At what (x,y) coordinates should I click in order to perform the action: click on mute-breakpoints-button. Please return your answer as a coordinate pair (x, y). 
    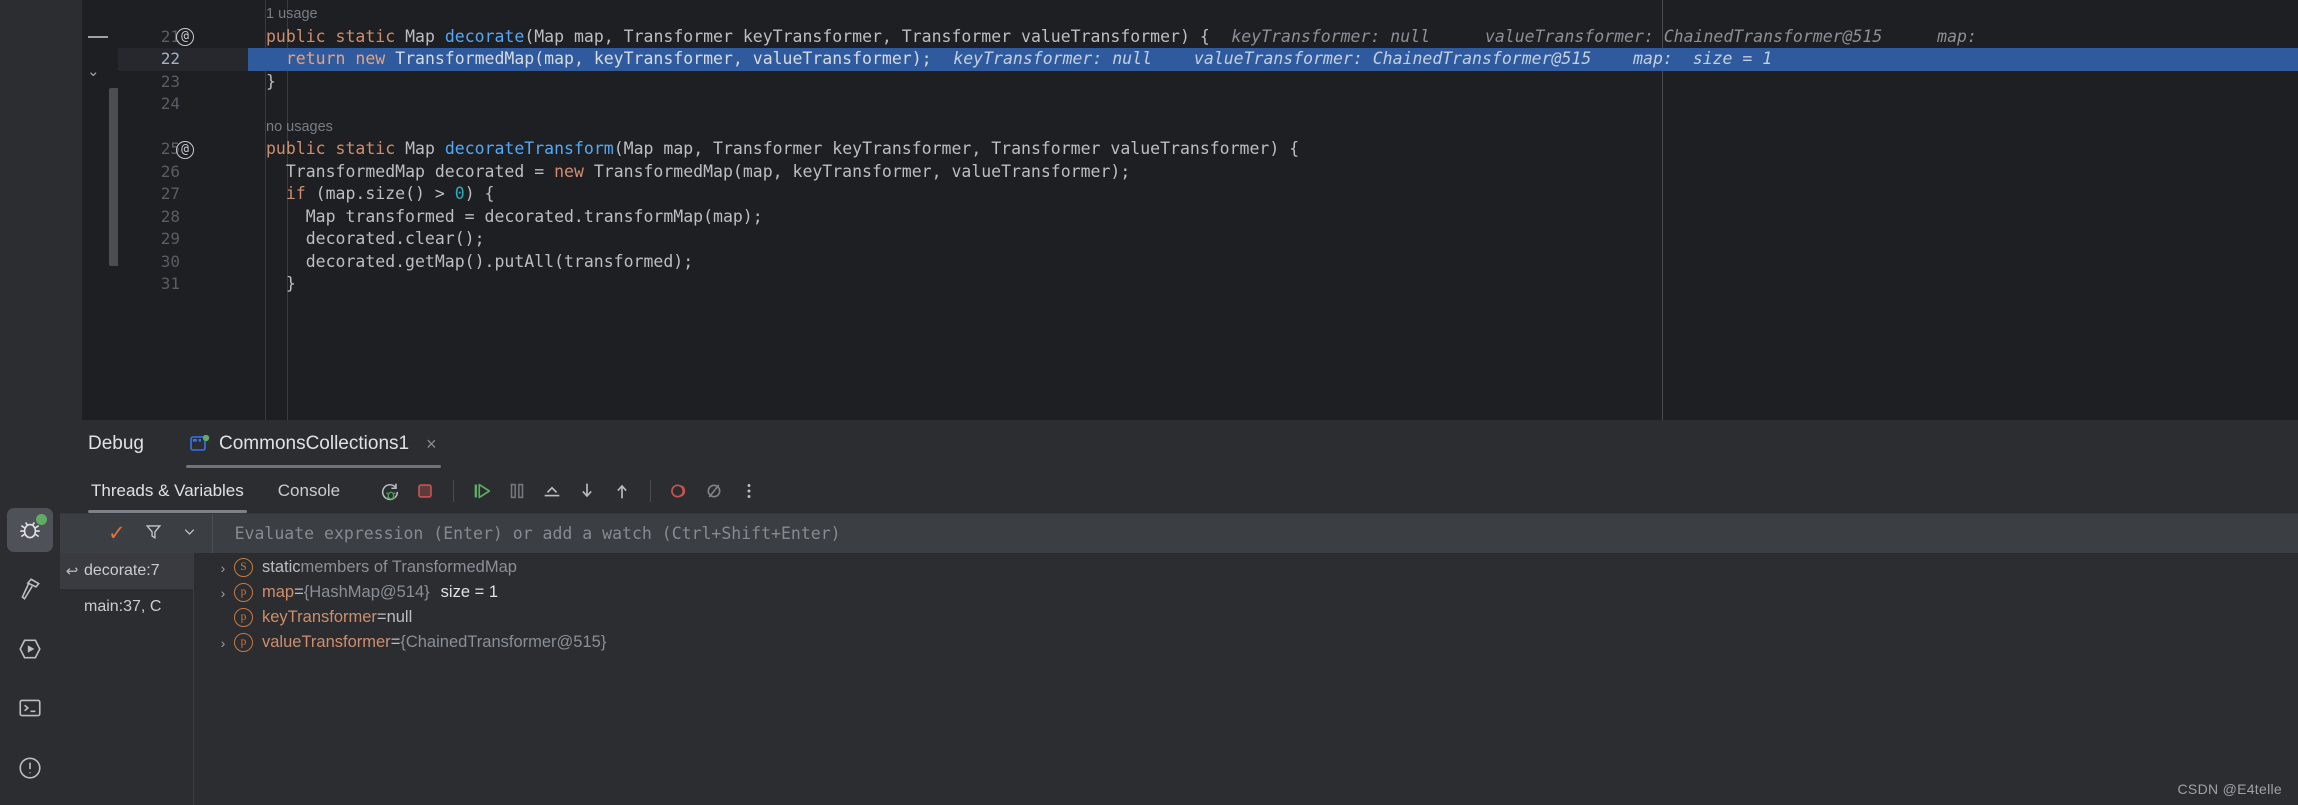
    Looking at the image, I should click on (714, 491).